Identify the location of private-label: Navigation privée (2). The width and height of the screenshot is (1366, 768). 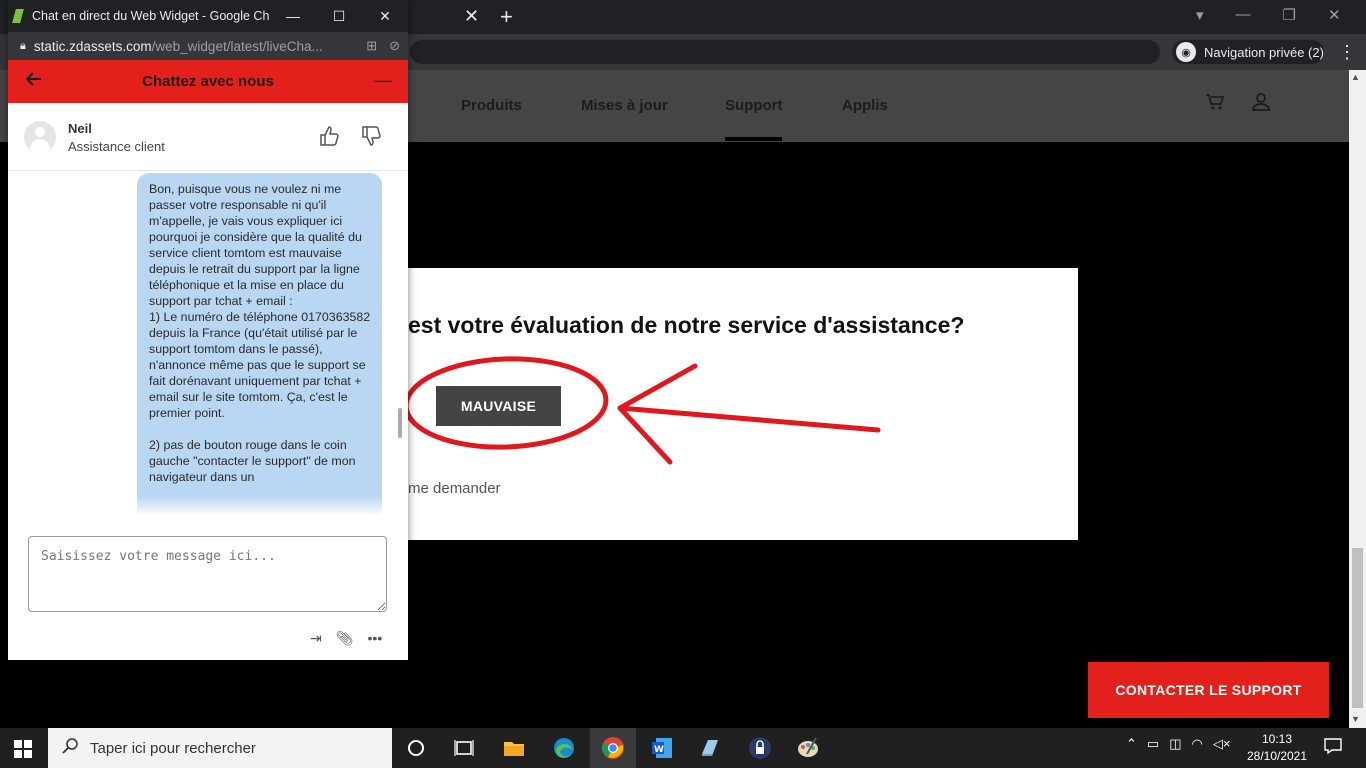
(1264, 52).